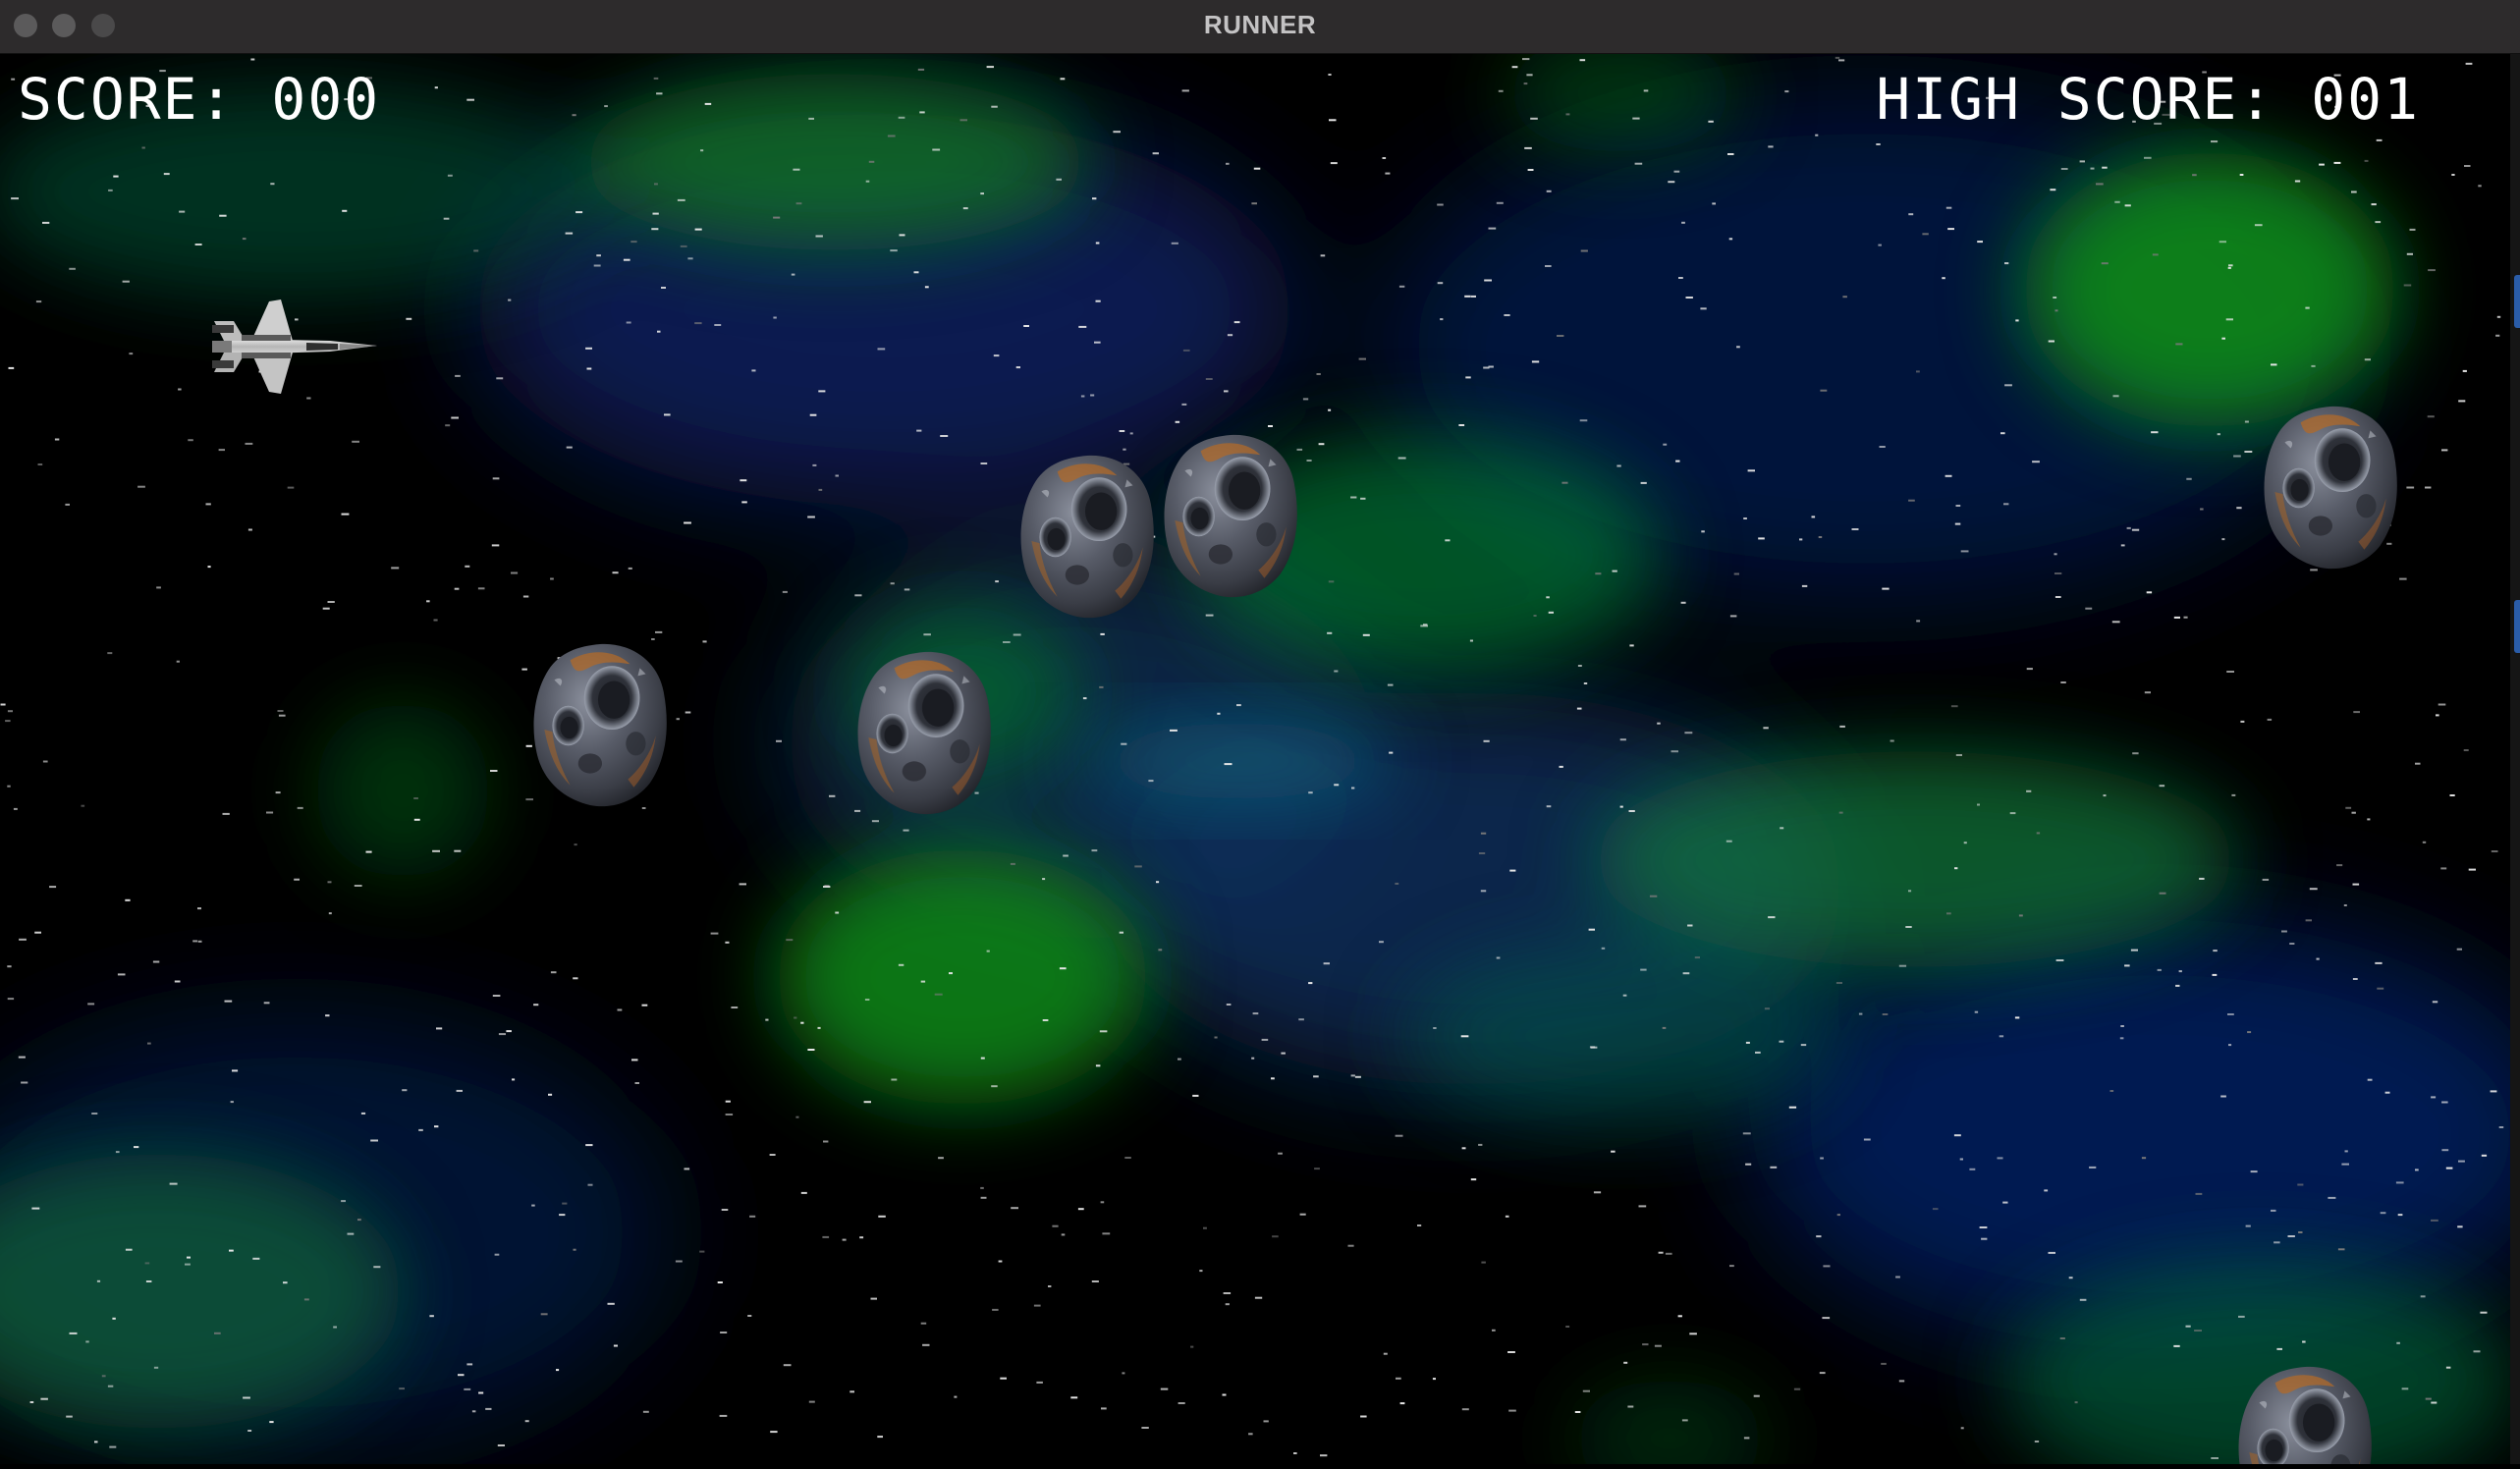 The width and height of the screenshot is (2520, 1469). I want to click on high-score-display: HIGH SCORE: 001, so click(2148, 99).